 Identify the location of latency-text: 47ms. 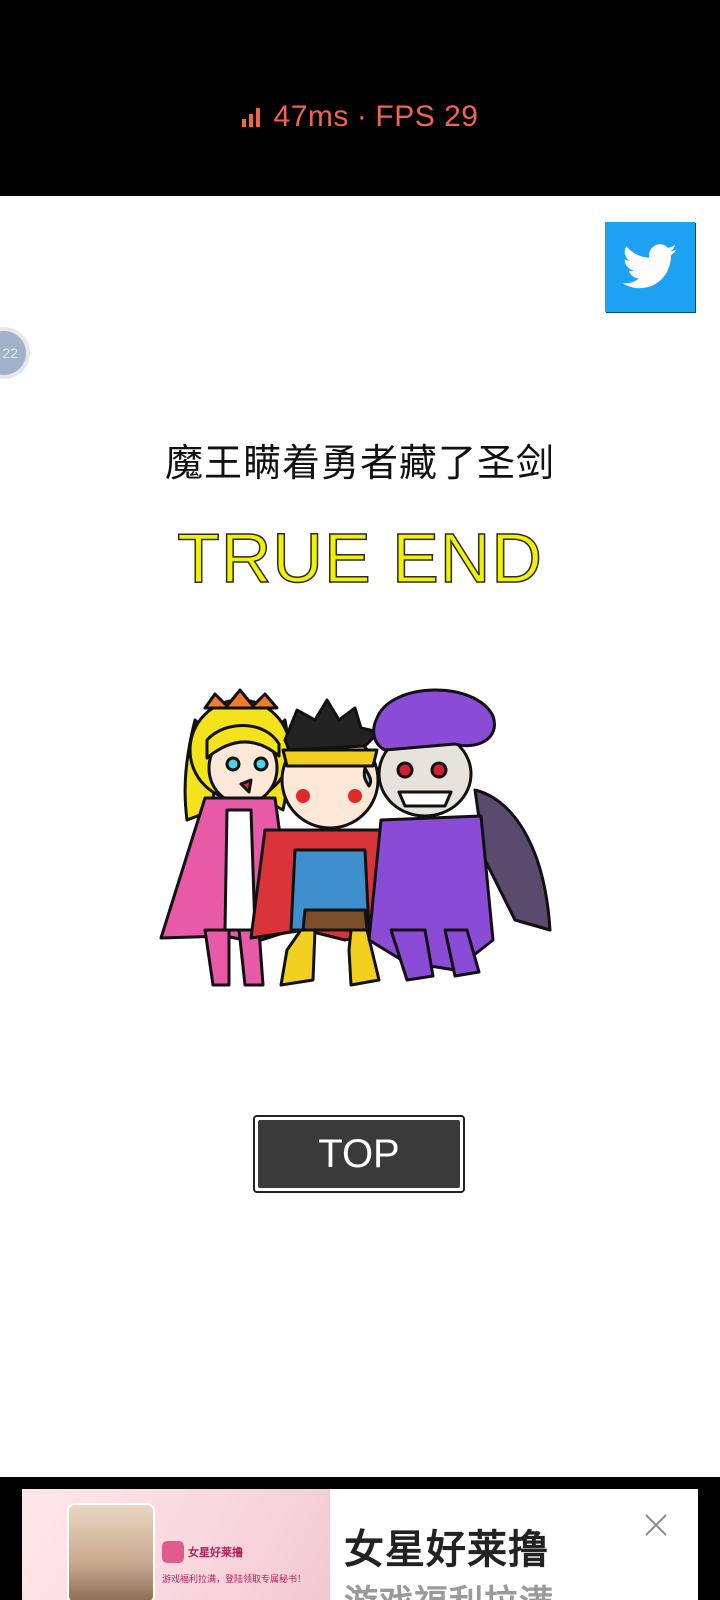
(311, 116).